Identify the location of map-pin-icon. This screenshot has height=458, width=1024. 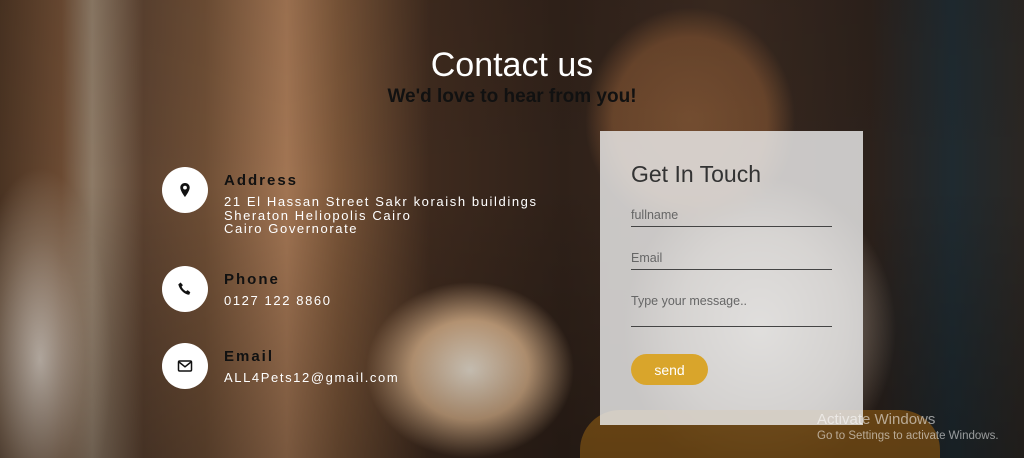
(185, 190).